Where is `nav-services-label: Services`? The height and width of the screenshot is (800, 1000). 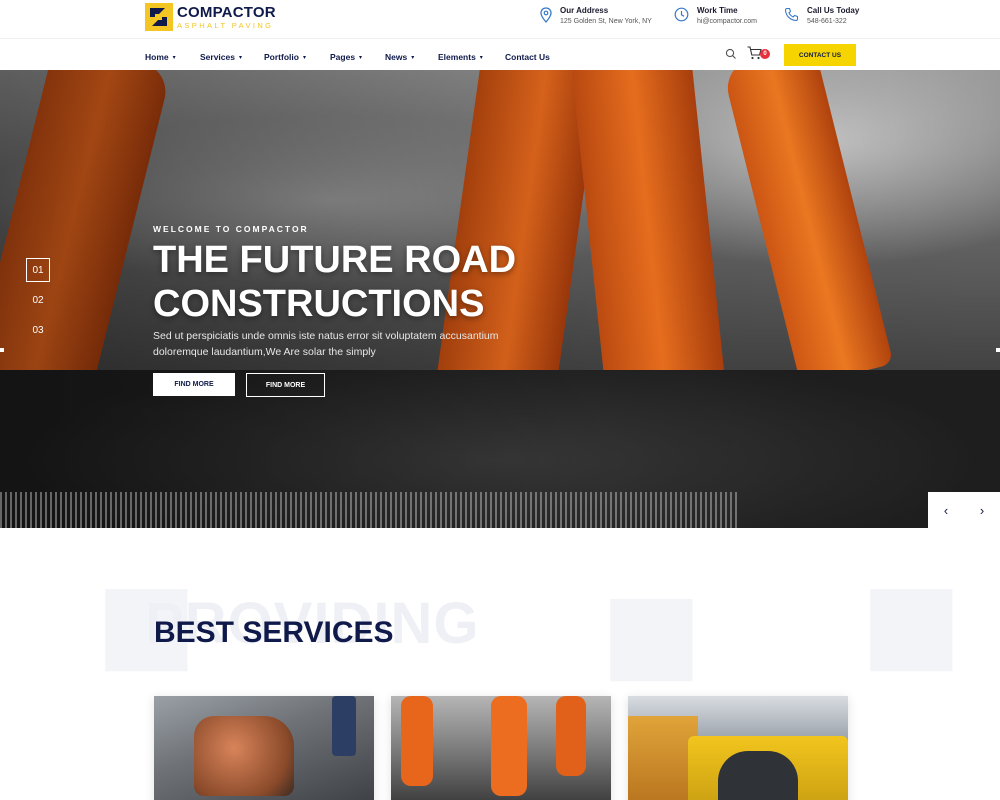
nav-services-label: Services is located at coordinates (217, 57).